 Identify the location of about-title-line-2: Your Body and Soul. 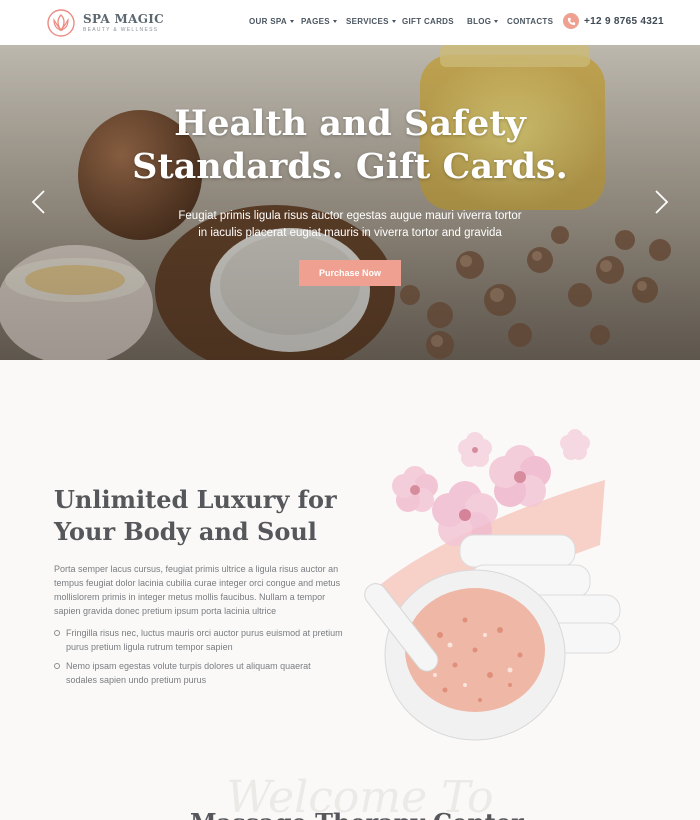
(185, 531).